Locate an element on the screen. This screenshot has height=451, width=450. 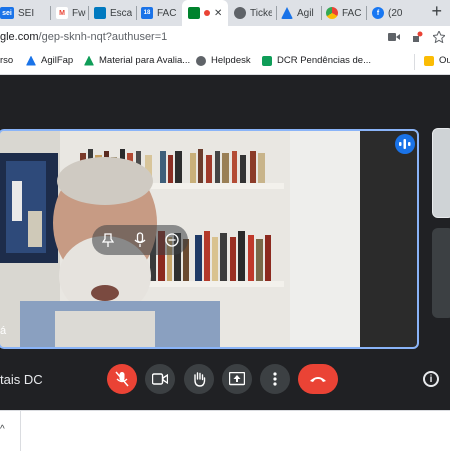
bookmark-agilfap: AgilFap is located at coordinates (49, 60).